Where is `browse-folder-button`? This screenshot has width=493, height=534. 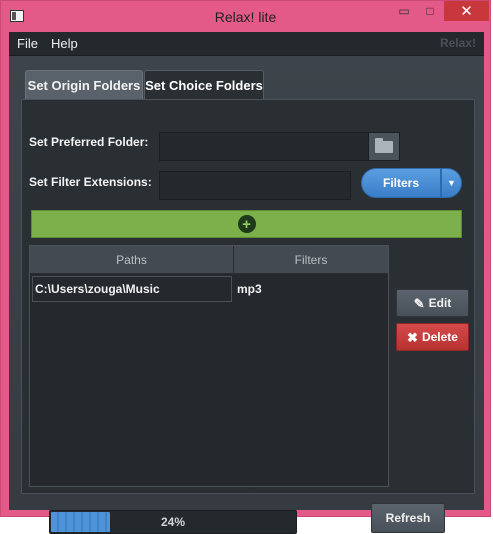
browse-folder-button is located at coordinates (384, 146).